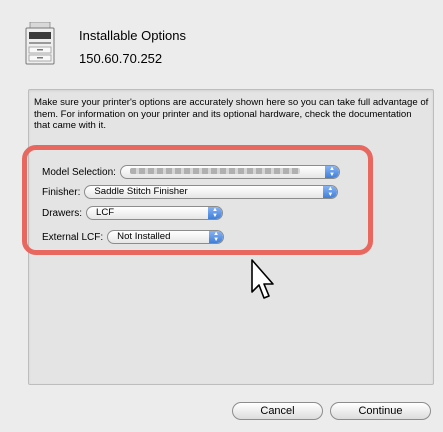 The image size is (443, 432). Describe the element at coordinates (262, 279) in the screenshot. I see `mouse-pointer-icon` at that location.